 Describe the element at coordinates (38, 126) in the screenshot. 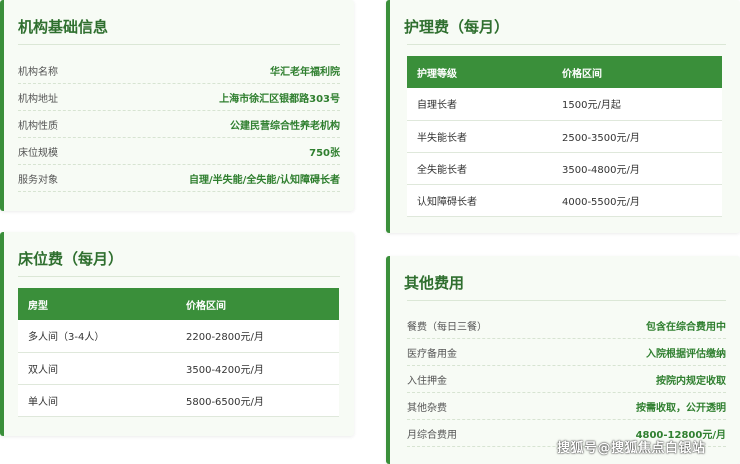

I see `info-label: 机构性质` at that location.